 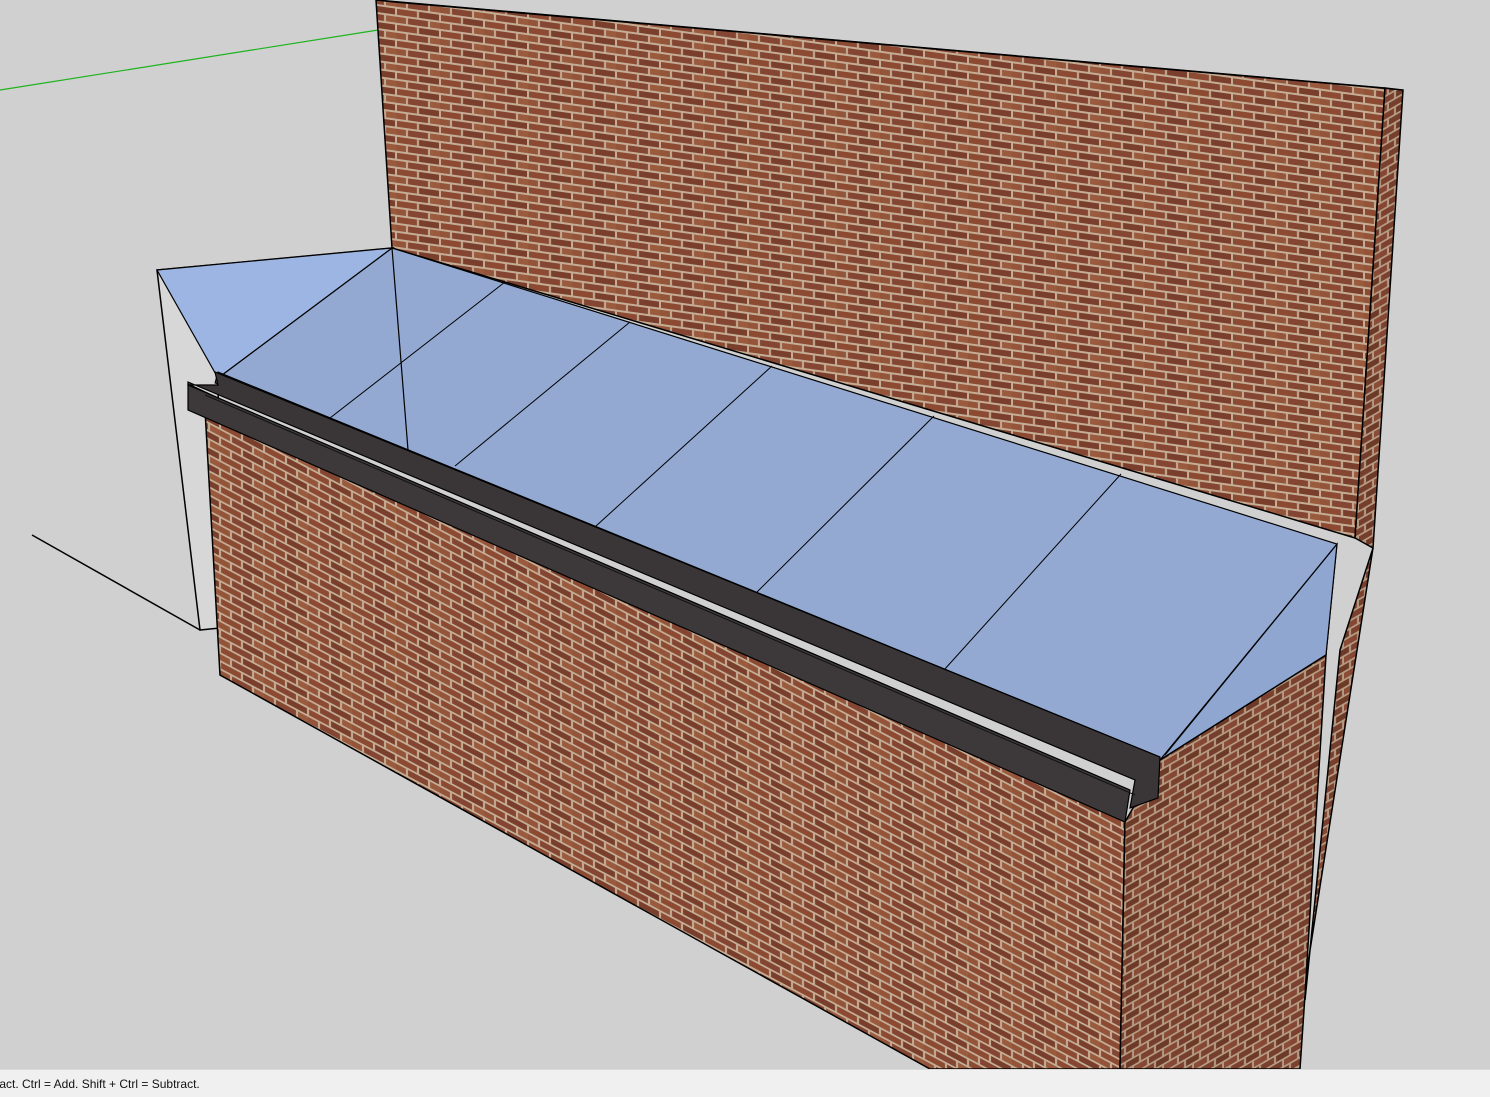 What do you see at coordinates (116, 582) in the screenshot?
I see `ground-edge-line` at bounding box center [116, 582].